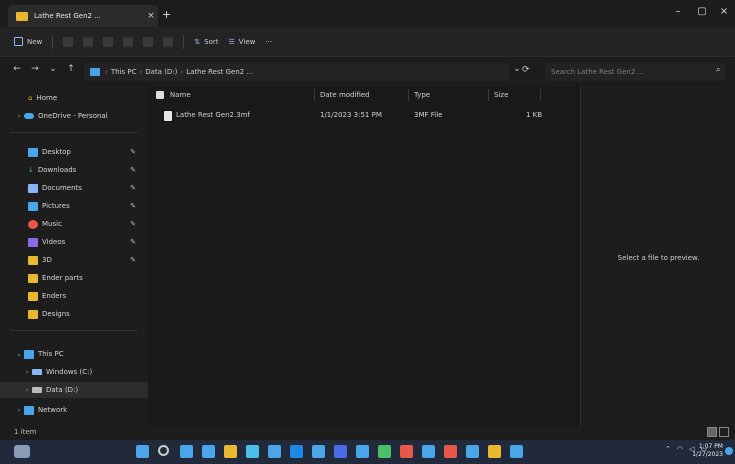 This screenshot has width=735, height=464. What do you see at coordinates (710, 446) in the screenshot?
I see `clock-time: 1:07 PM` at bounding box center [710, 446].